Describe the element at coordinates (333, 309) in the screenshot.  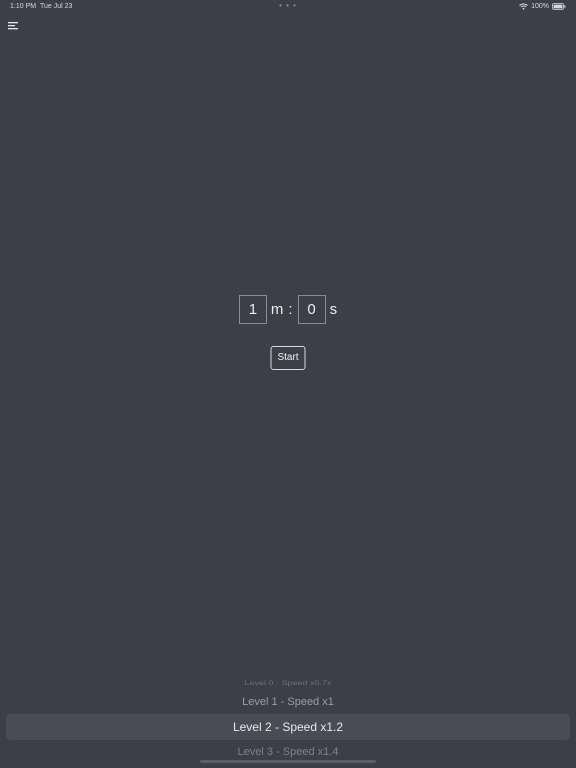
I see `seconds-unit: s` at that location.